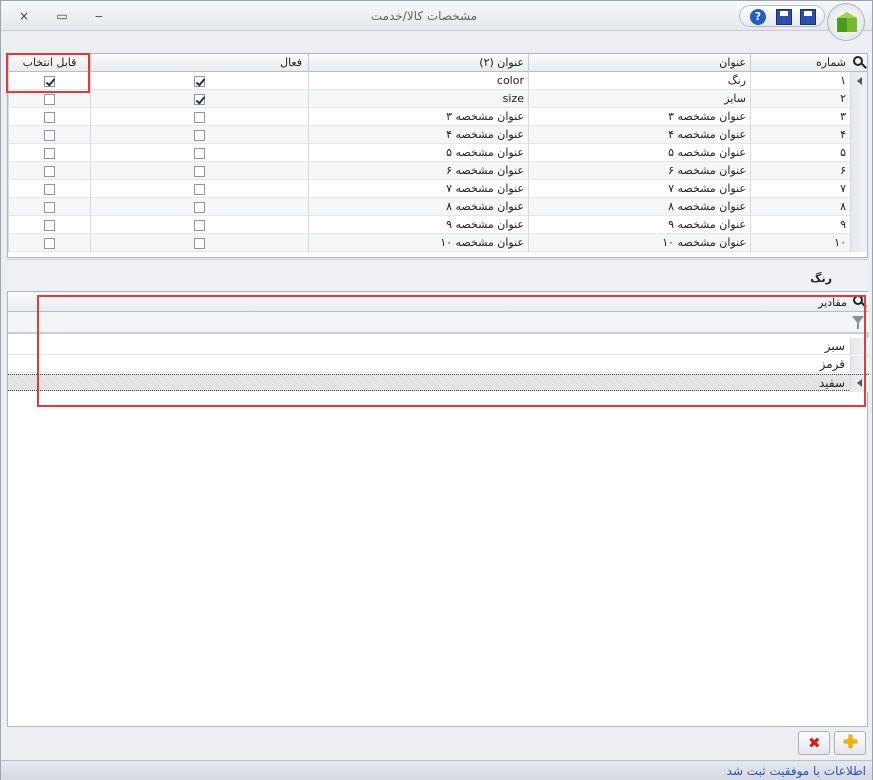 The image size is (873, 780). I want to click on add-button: ✚, so click(850, 743).